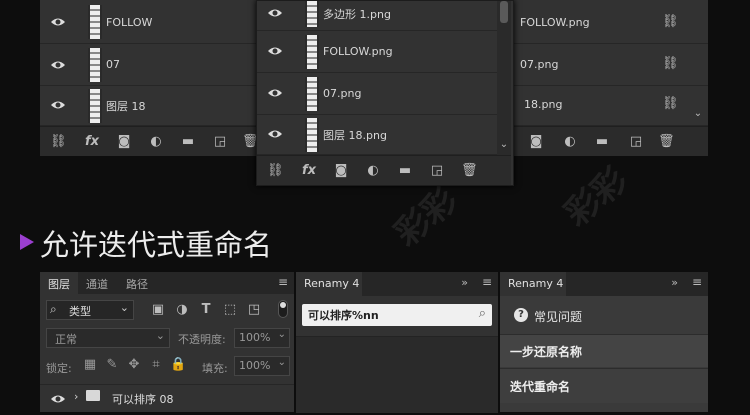  Describe the element at coordinates (397, 315) in the screenshot. I see `rename-input: 可以排序%nn ⌕` at that location.